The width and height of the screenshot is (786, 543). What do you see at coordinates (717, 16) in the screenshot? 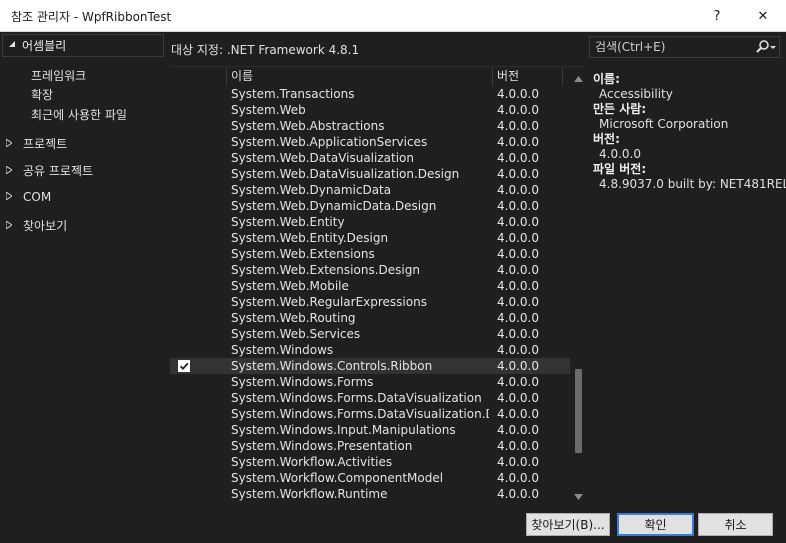
I see `help-button: ?` at bounding box center [717, 16].